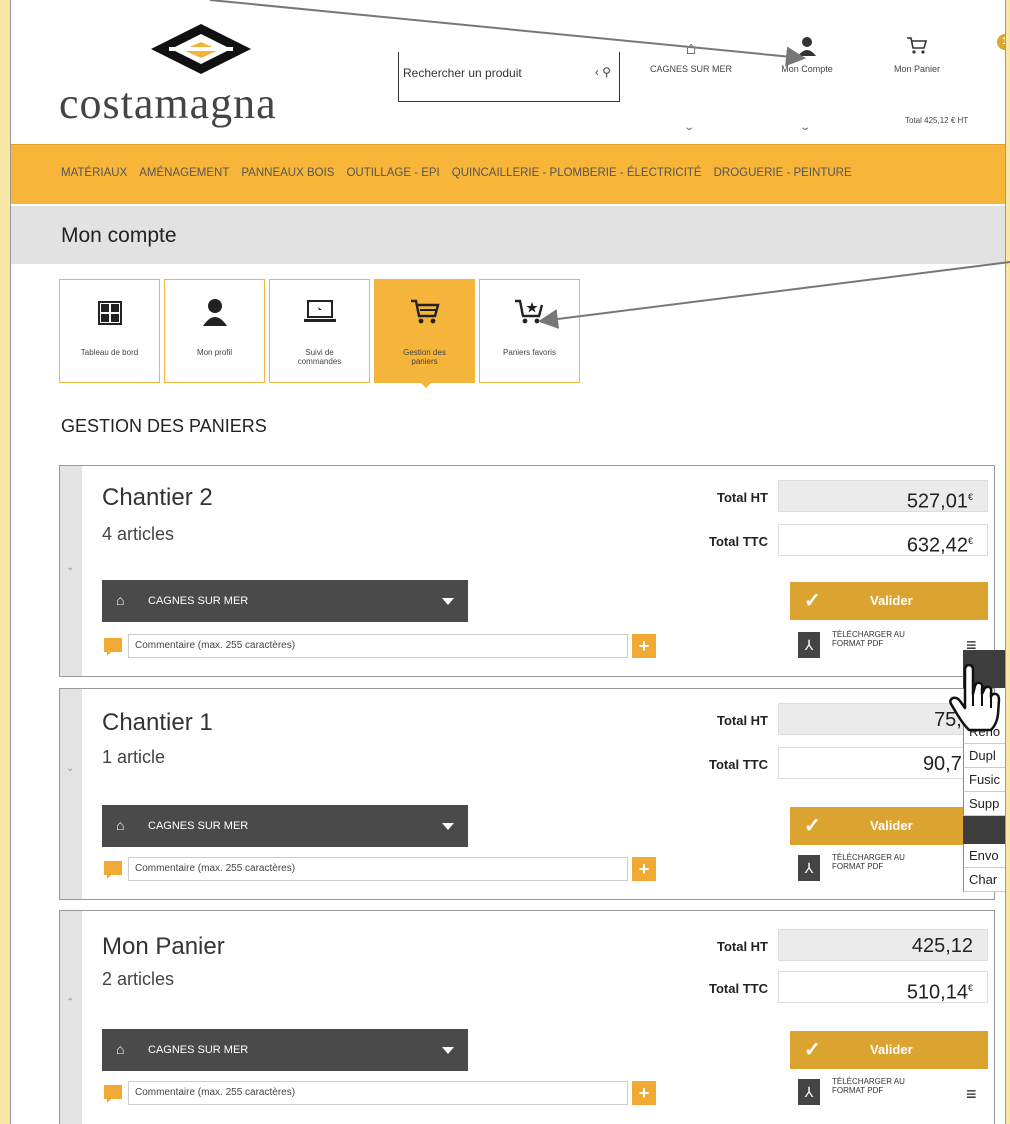 The height and width of the screenshot is (1124, 1010). I want to click on menu-divider, so click(984, 830).